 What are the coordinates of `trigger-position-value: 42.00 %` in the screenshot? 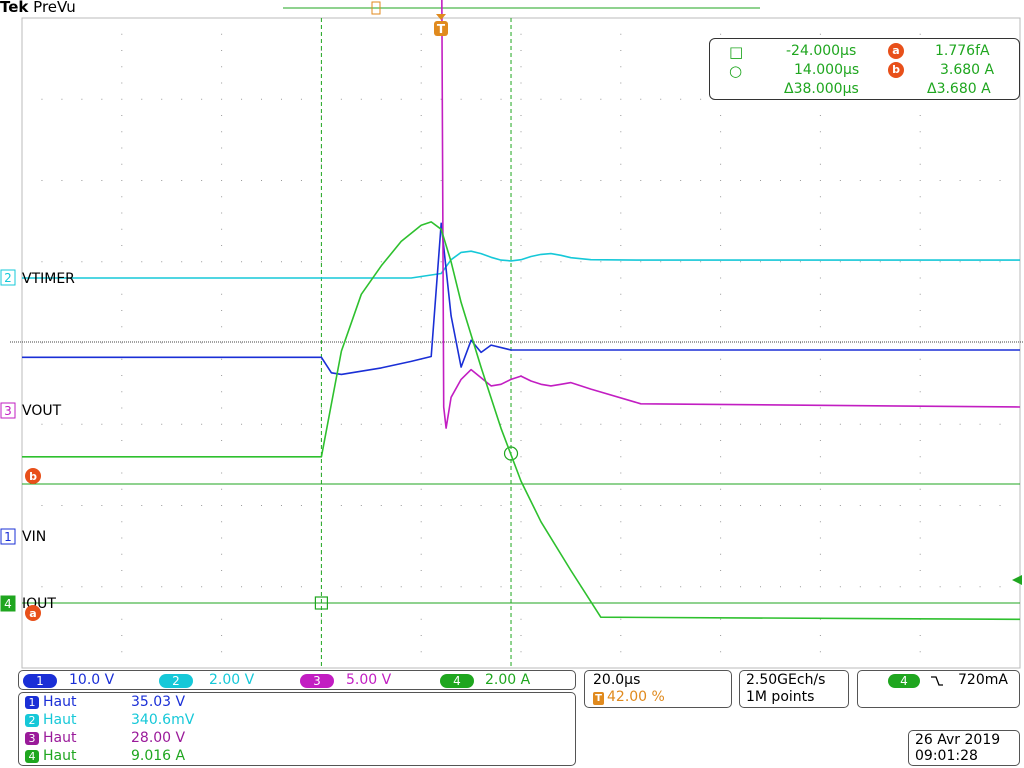 It's located at (636, 697).